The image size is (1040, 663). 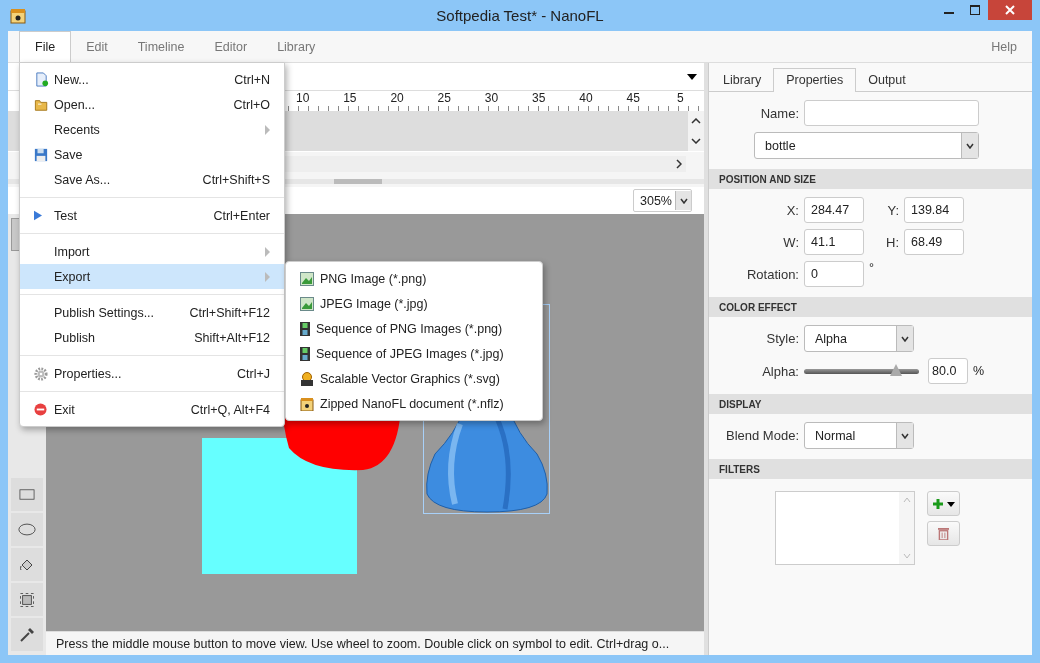 What do you see at coordinates (742, 80) in the screenshot?
I see `panel-tab: Library` at bounding box center [742, 80].